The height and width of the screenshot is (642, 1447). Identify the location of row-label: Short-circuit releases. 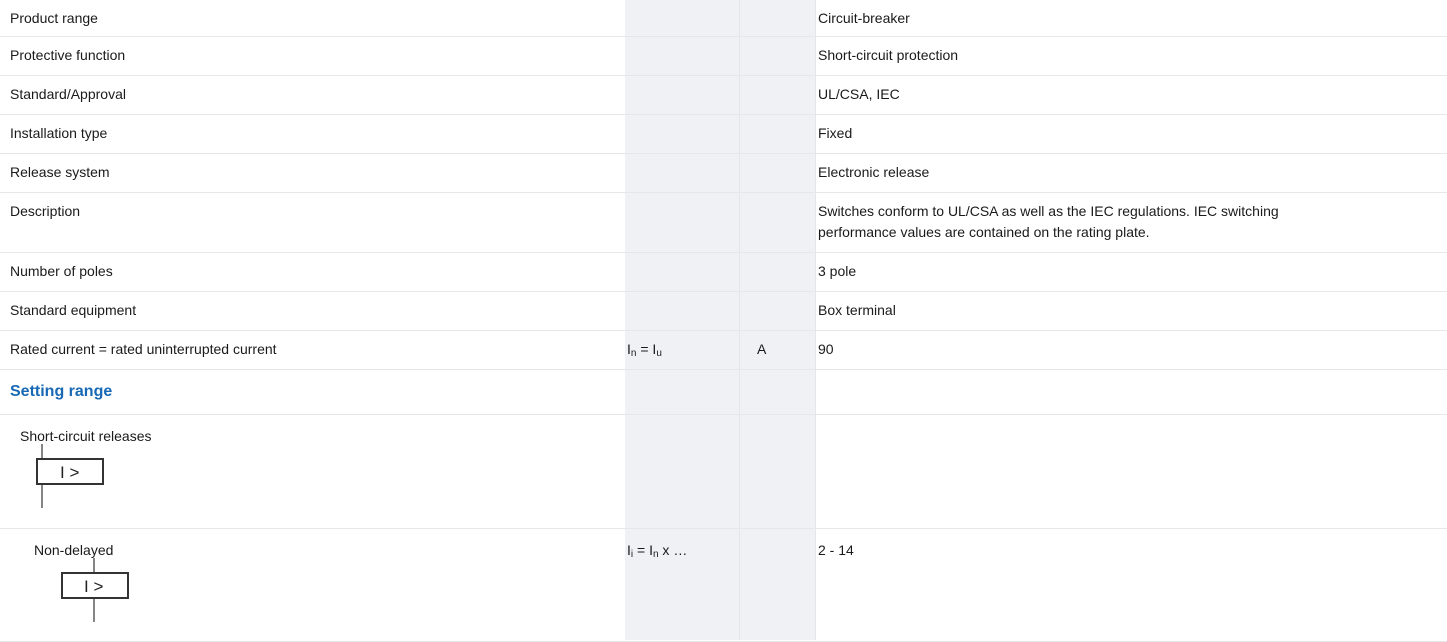
(86, 436).